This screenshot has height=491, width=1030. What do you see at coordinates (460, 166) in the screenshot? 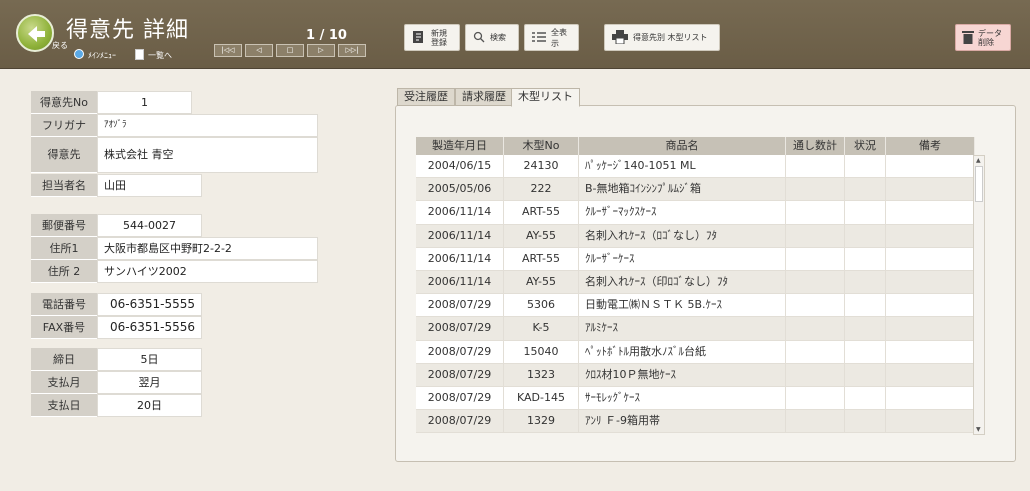
I see `cell-date: 2004/06/15` at bounding box center [460, 166].